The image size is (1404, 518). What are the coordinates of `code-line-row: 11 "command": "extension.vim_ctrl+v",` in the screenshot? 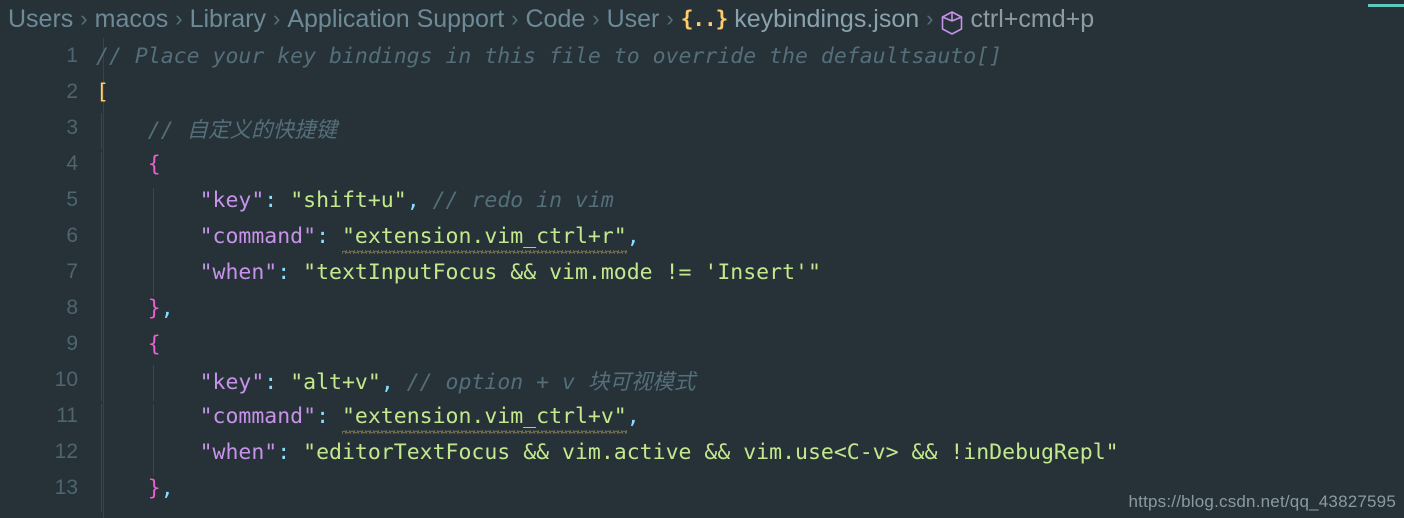 It's located at (702, 419).